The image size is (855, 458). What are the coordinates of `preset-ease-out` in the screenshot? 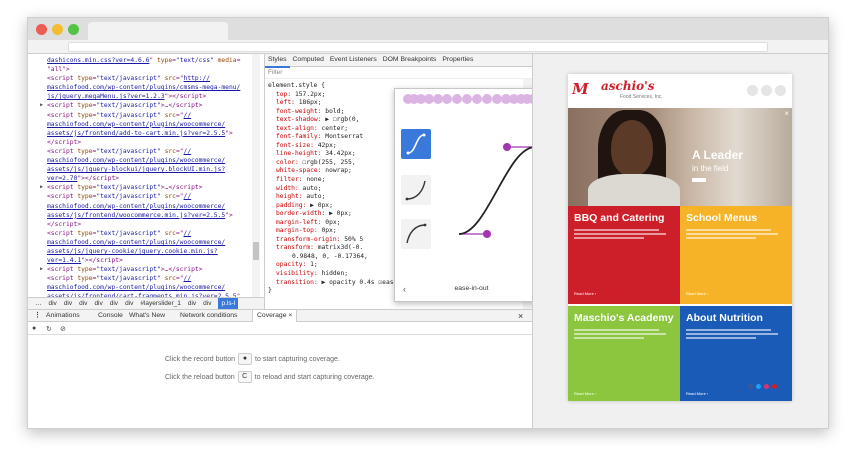 It's located at (416, 234).